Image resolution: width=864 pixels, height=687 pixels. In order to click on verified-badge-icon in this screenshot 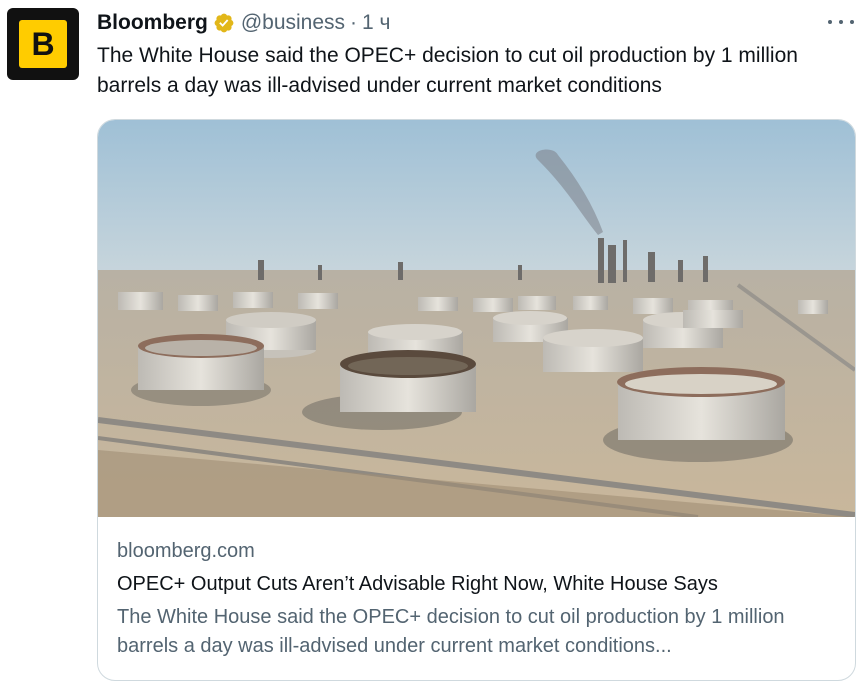, I will do `click(224, 23)`.